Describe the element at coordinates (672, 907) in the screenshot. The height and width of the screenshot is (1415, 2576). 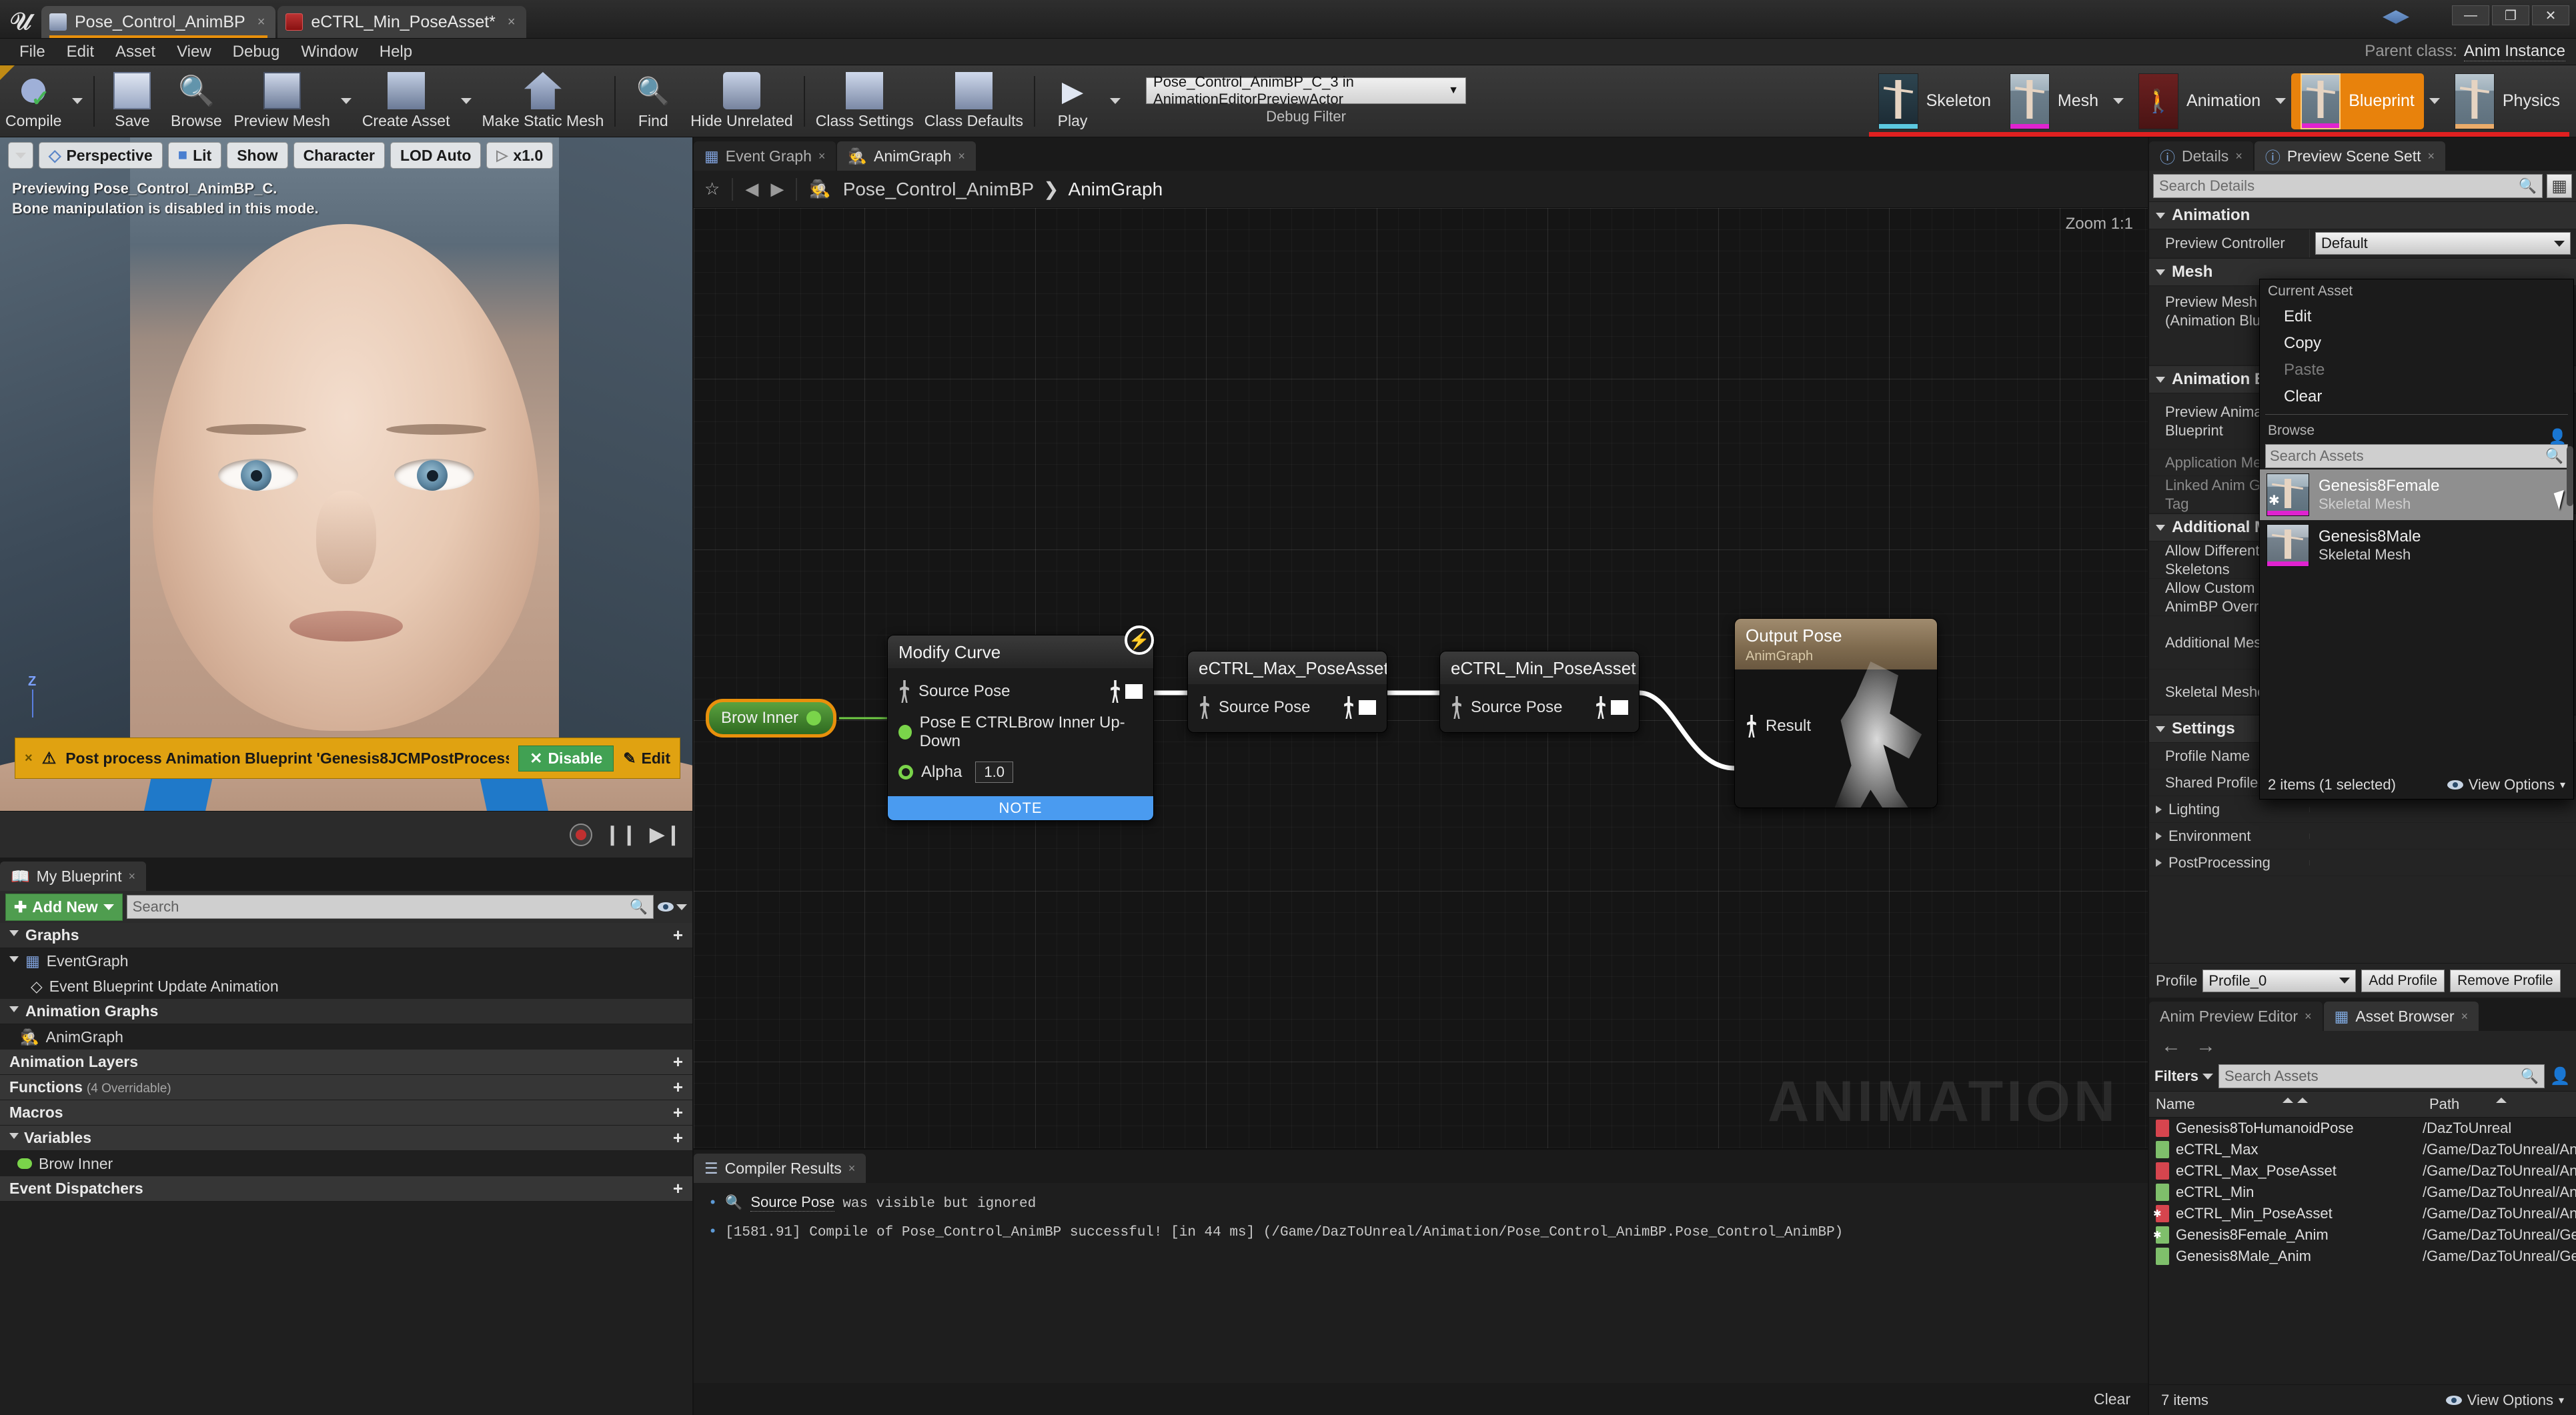
I see `my-blueprint-view-options` at that location.